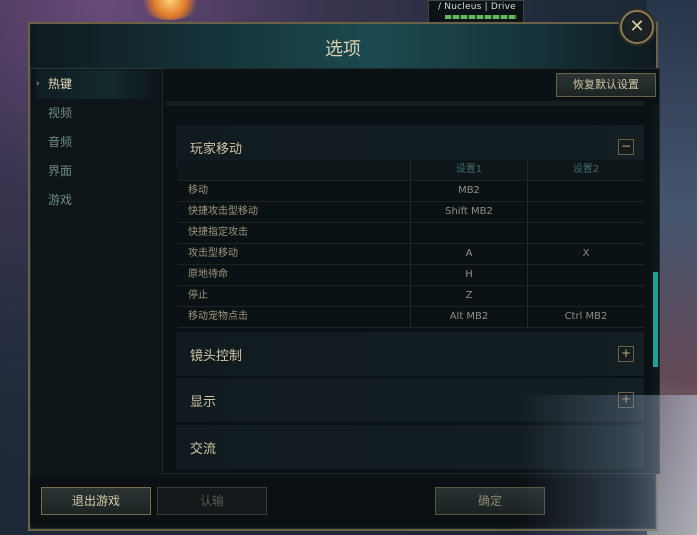 This screenshot has width=697, height=535. What do you see at coordinates (203, 449) in the screenshot?
I see `section-title: 交流` at bounding box center [203, 449].